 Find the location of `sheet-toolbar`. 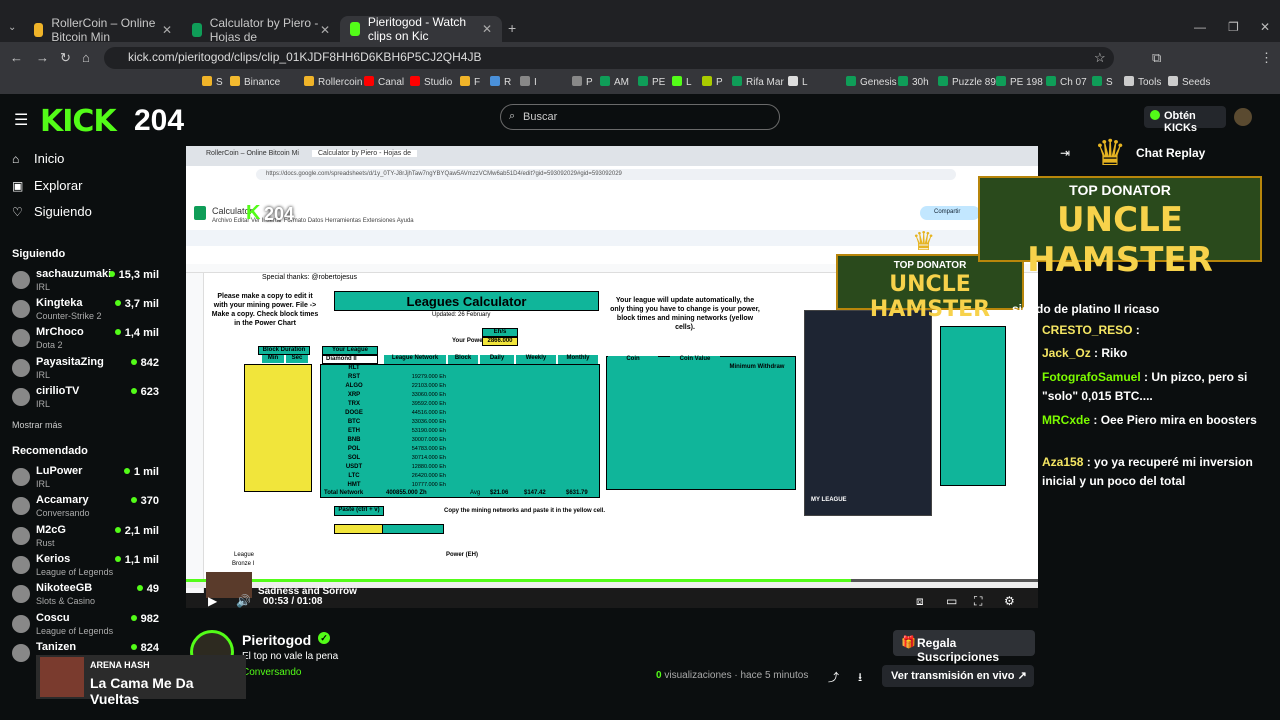

sheet-toolbar is located at coordinates (612, 238).